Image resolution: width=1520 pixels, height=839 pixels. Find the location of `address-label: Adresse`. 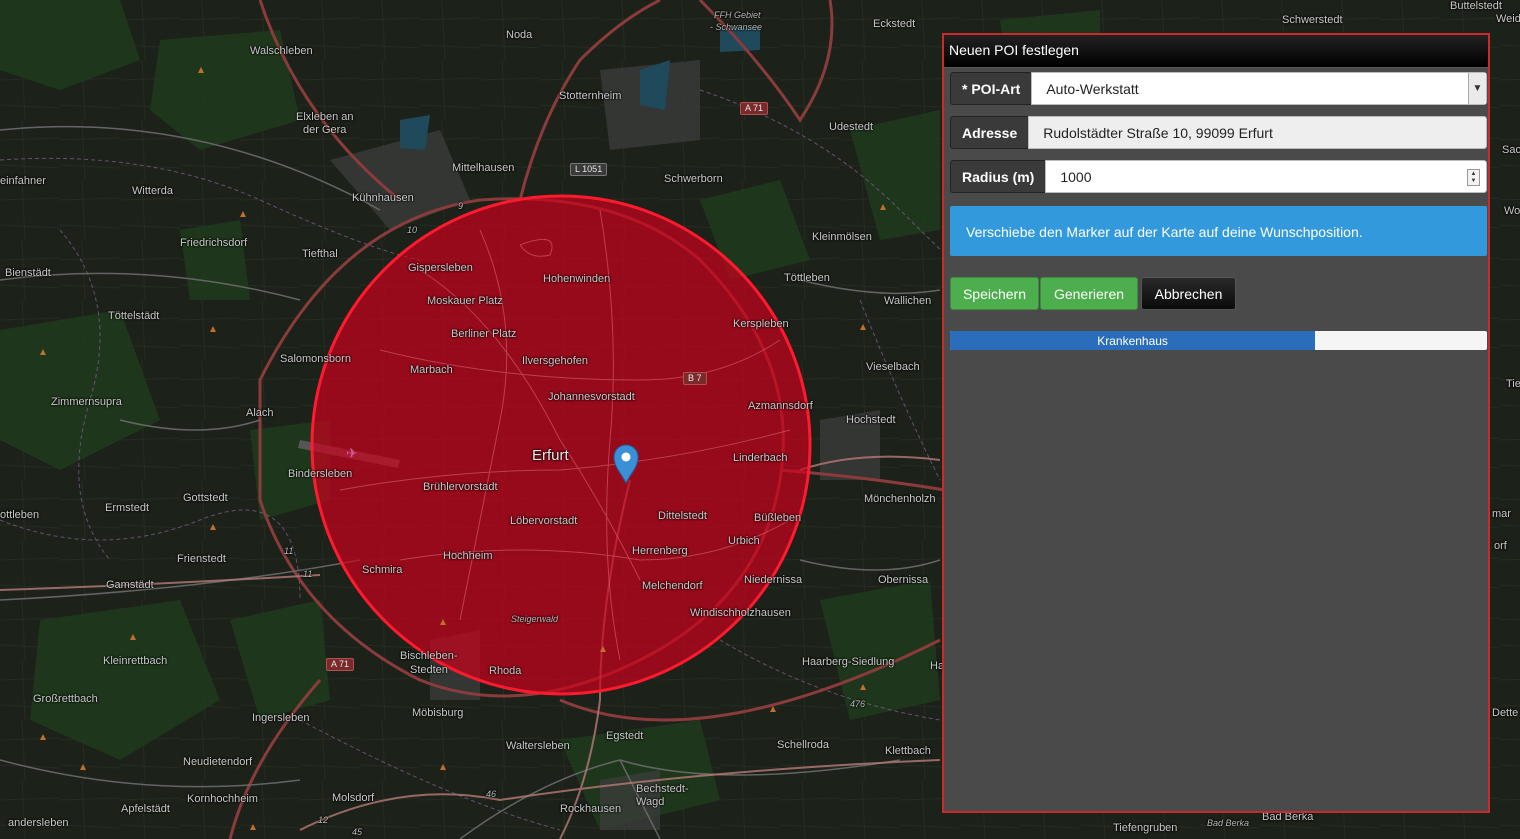

address-label: Adresse is located at coordinates (989, 132).